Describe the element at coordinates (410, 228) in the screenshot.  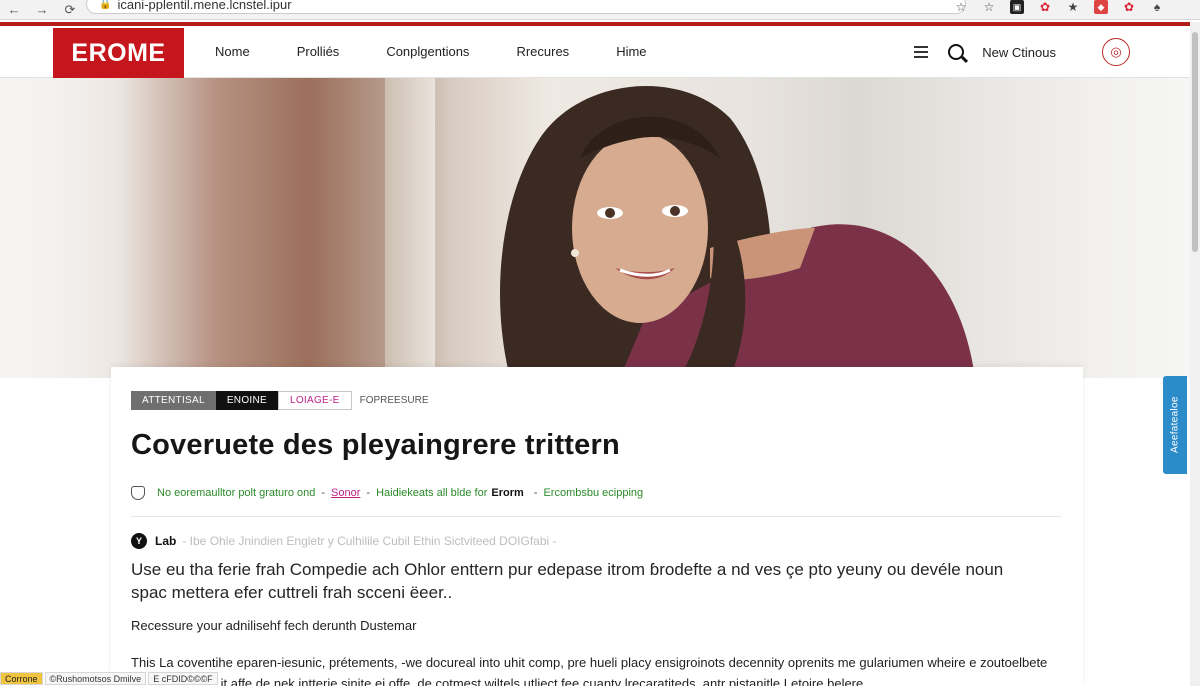
I see `hero-pillar` at that location.